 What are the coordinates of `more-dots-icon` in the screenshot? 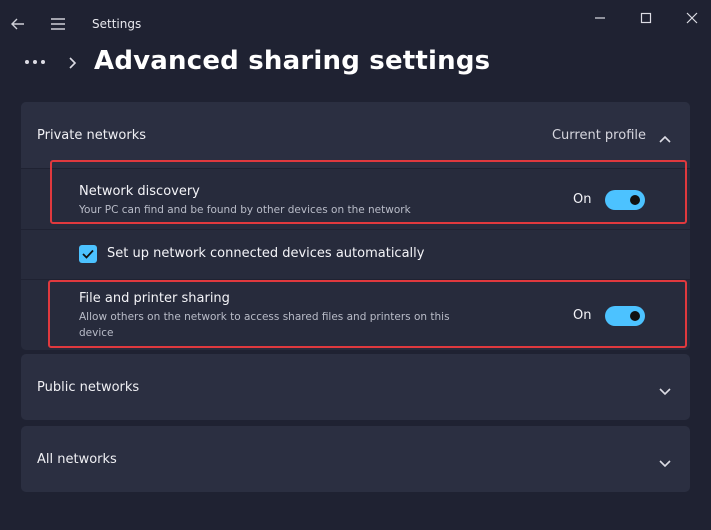 It's located at (36, 62).